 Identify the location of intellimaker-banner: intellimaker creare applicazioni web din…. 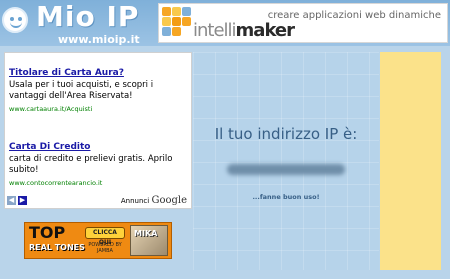
(303, 23).